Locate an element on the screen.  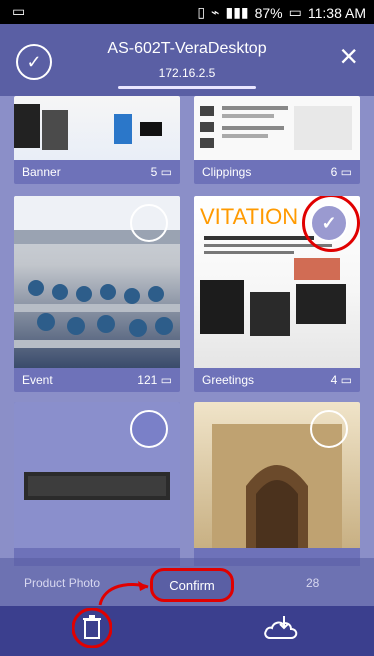
bottom-action-bar is located at coordinates (187, 631).